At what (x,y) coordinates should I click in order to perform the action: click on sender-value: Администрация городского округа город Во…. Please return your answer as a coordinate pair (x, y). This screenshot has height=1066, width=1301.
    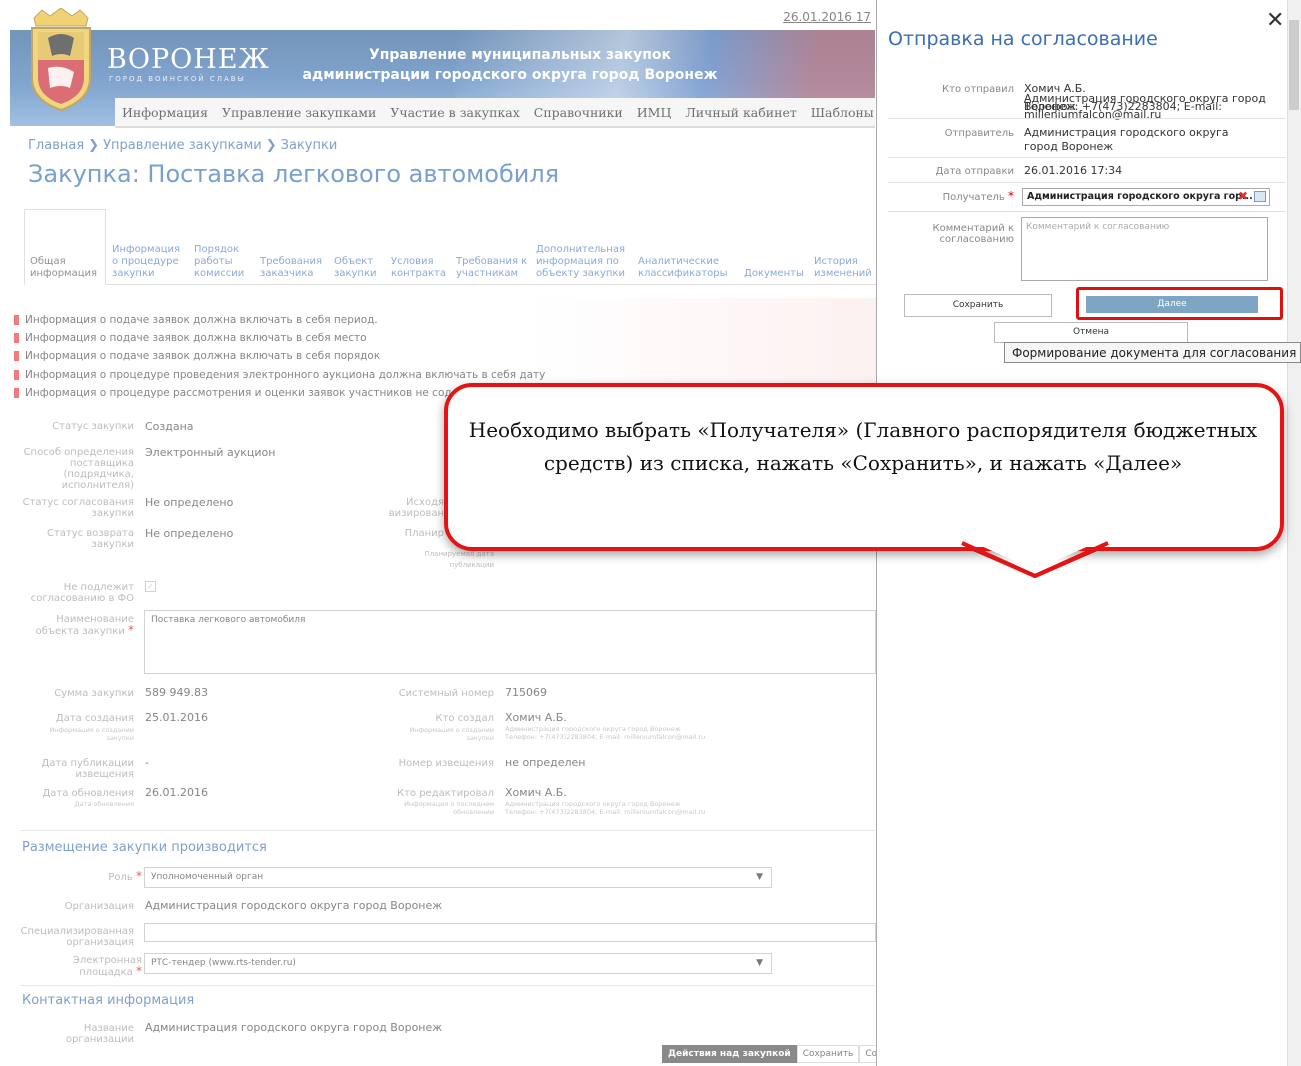
    Looking at the image, I should click on (1126, 139).